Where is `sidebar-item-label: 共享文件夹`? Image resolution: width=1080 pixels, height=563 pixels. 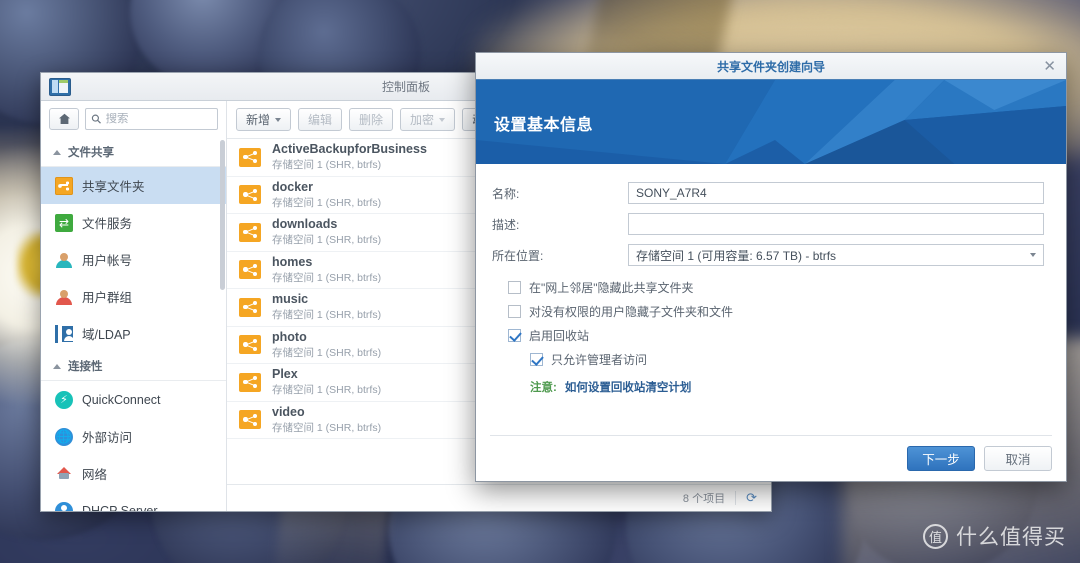 sidebar-item-label: 共享文件夹 is located at coordinates (113, 187).